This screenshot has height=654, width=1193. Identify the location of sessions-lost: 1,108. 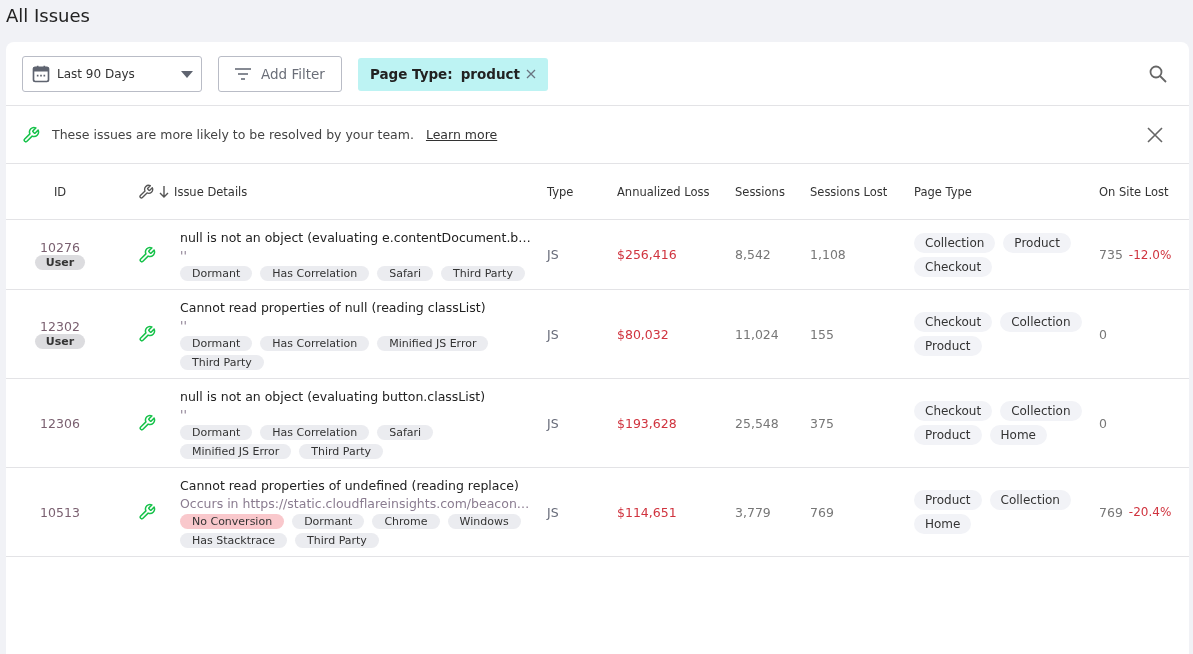
(828, 254).